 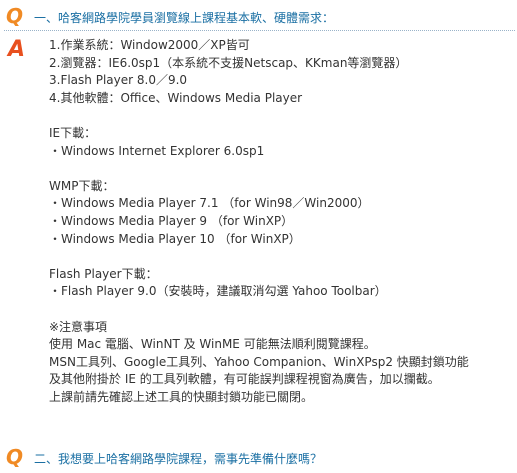 I want to click on dotted-divider, so click(x=259, y=30).